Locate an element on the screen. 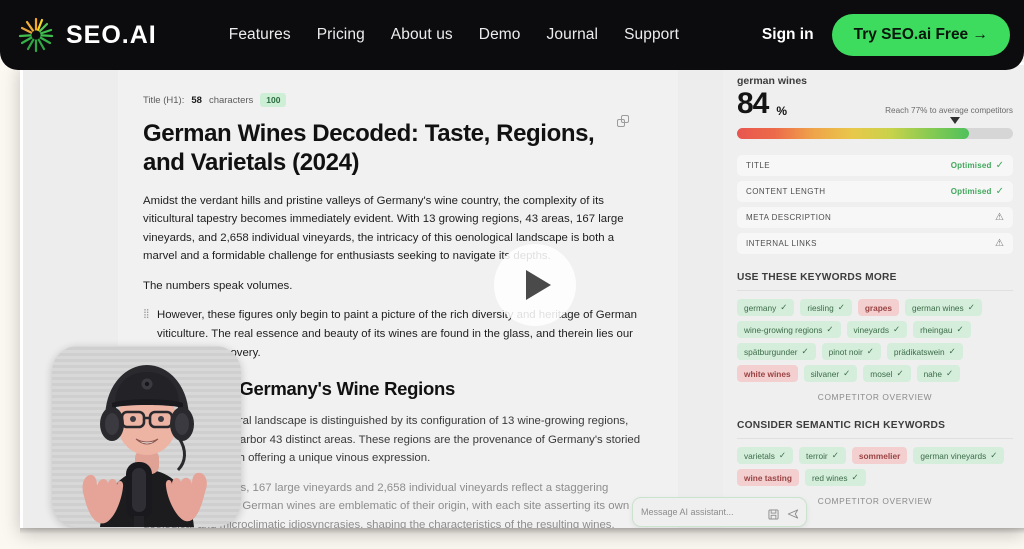  checklist-row-title: TITLE Optimised ✓ is located at coordinates (875, 165).